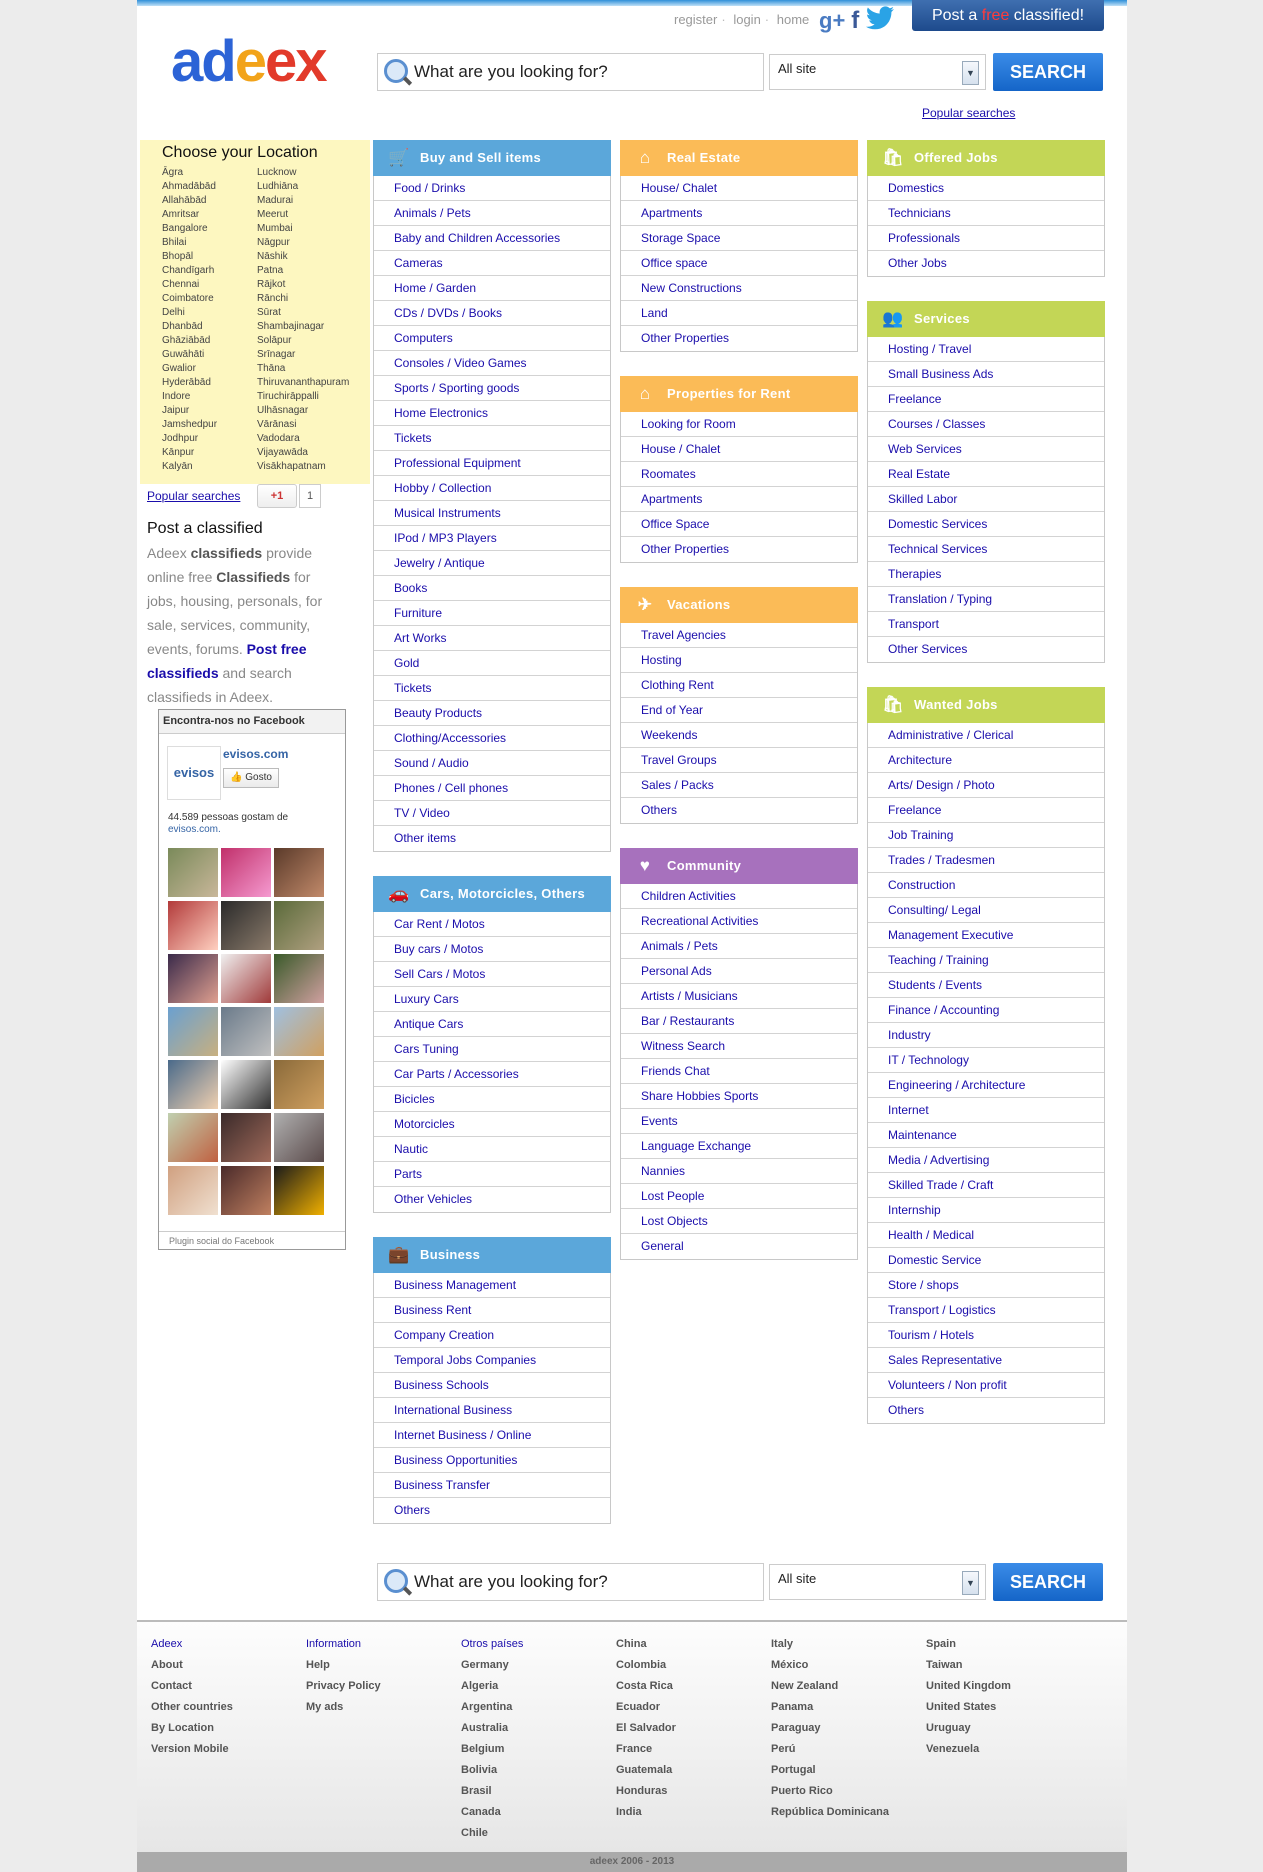 The image size is (1263, 1872). I want to click on location-link: Coimbatore, so click(189, 299).